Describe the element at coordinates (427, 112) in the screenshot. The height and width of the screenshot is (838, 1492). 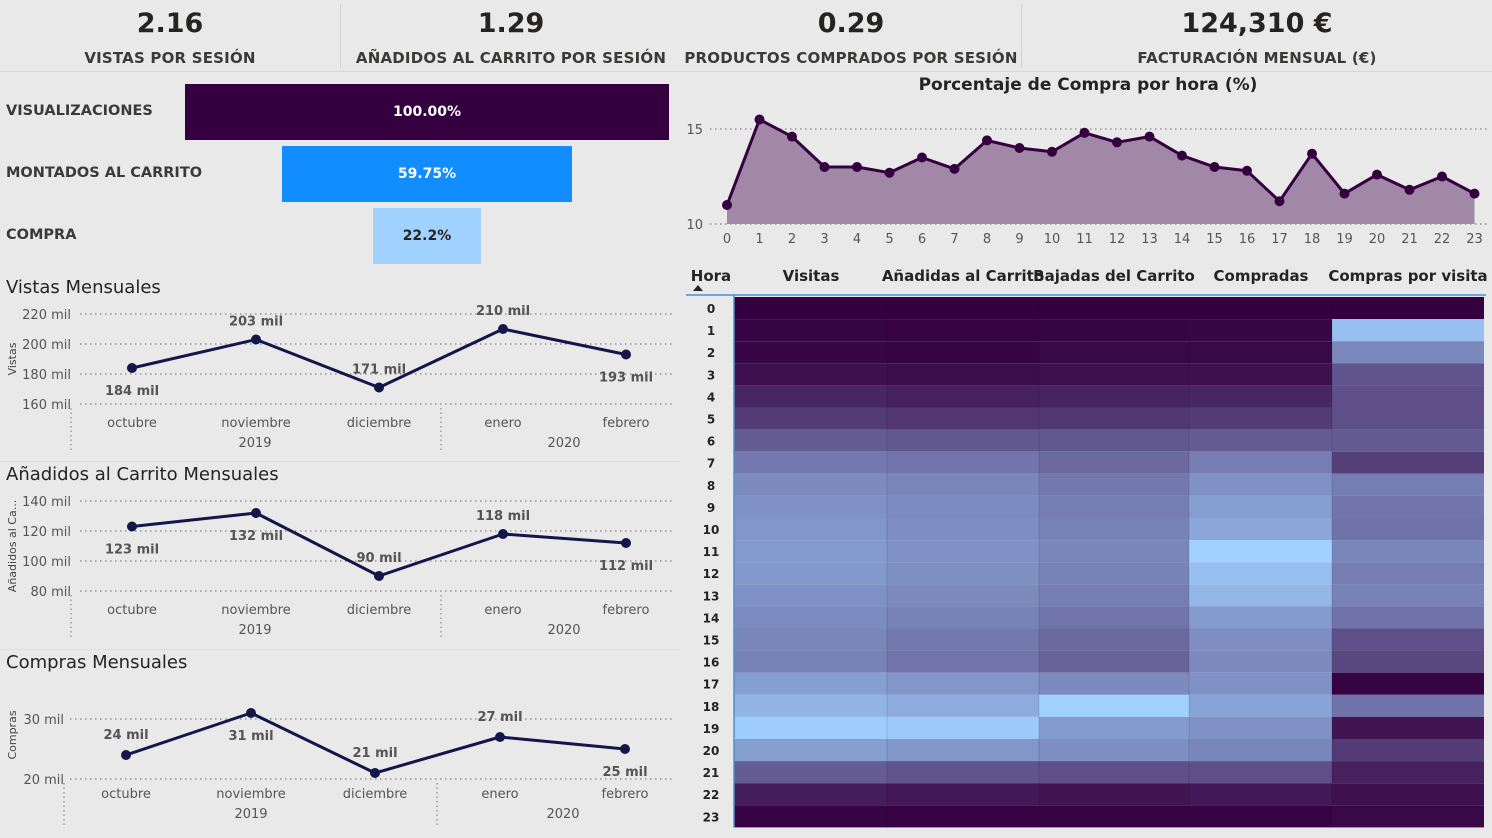
I see `funnel-bar-views: 100.00%` at that location.